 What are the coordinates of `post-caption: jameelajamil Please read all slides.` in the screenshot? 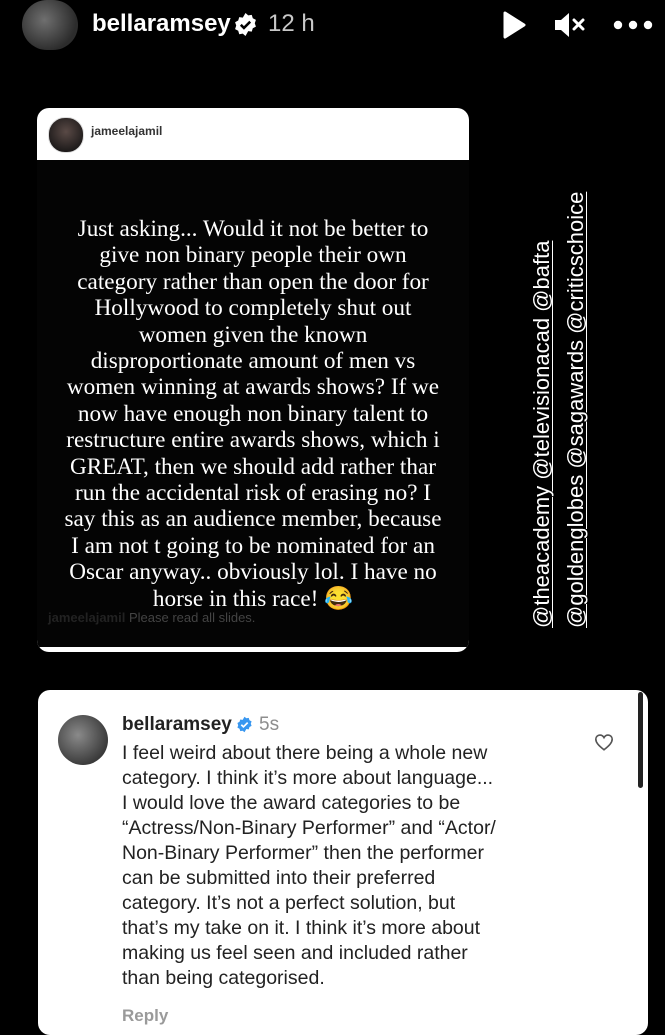 It's located at (151, 617).